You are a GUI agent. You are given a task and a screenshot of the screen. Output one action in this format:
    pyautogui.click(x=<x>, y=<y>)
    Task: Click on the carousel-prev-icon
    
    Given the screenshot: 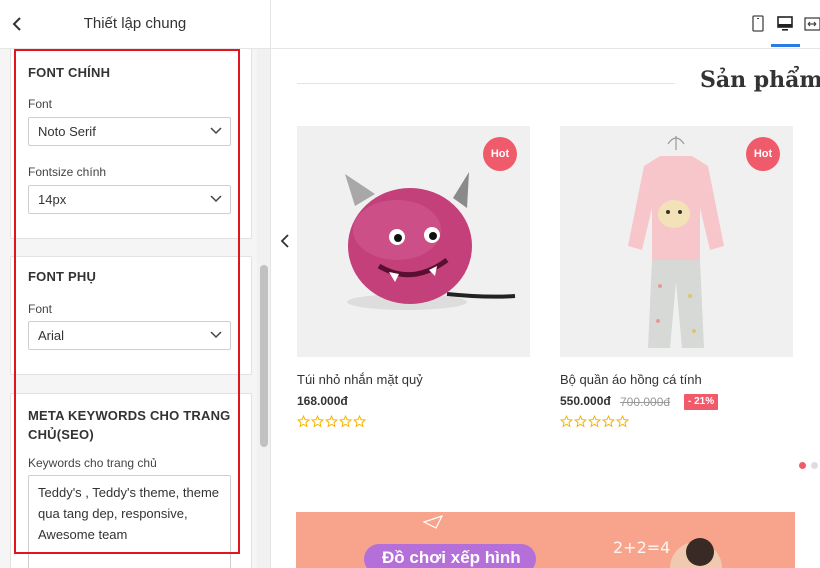 What is the action you would take?
    pyautogui.click(x=285, y=241)
    